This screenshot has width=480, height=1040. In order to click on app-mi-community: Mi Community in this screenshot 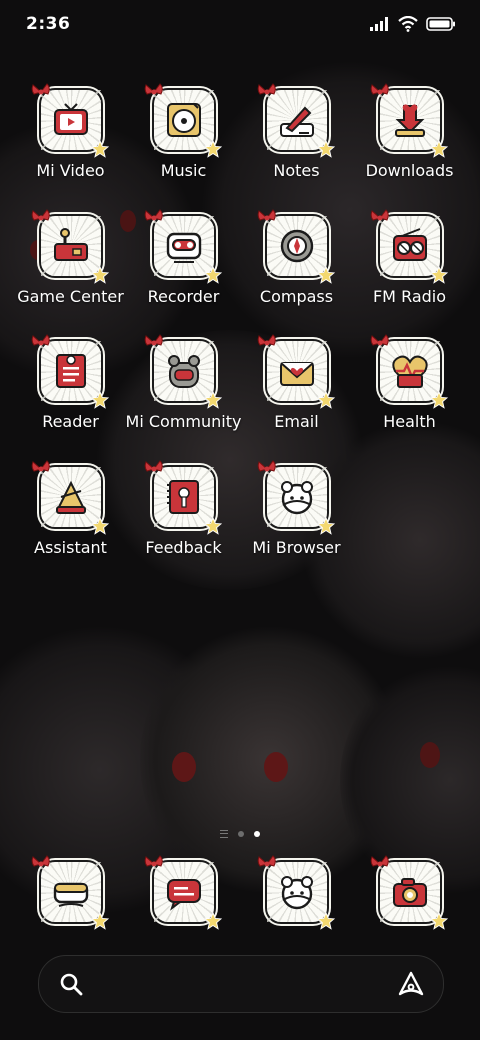, I will do `click(183, 394)`.